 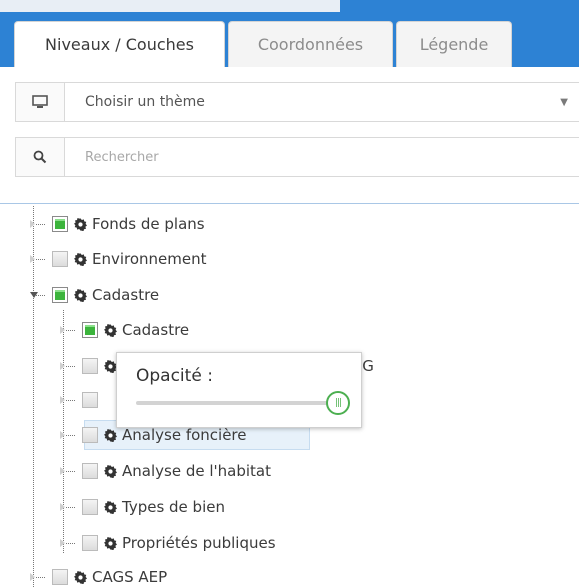 What do you see at coordinates (199, 543) in the screenshot?
I see `tree-item-label: Propriétés publiques` at bounding box center [199, 543].